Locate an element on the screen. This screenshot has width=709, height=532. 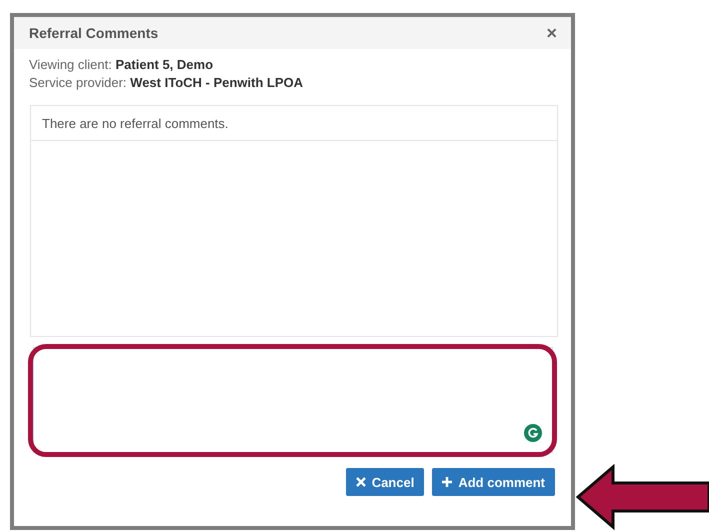
empty-message: There are no referral comments. is located at coordinates (294, 123).